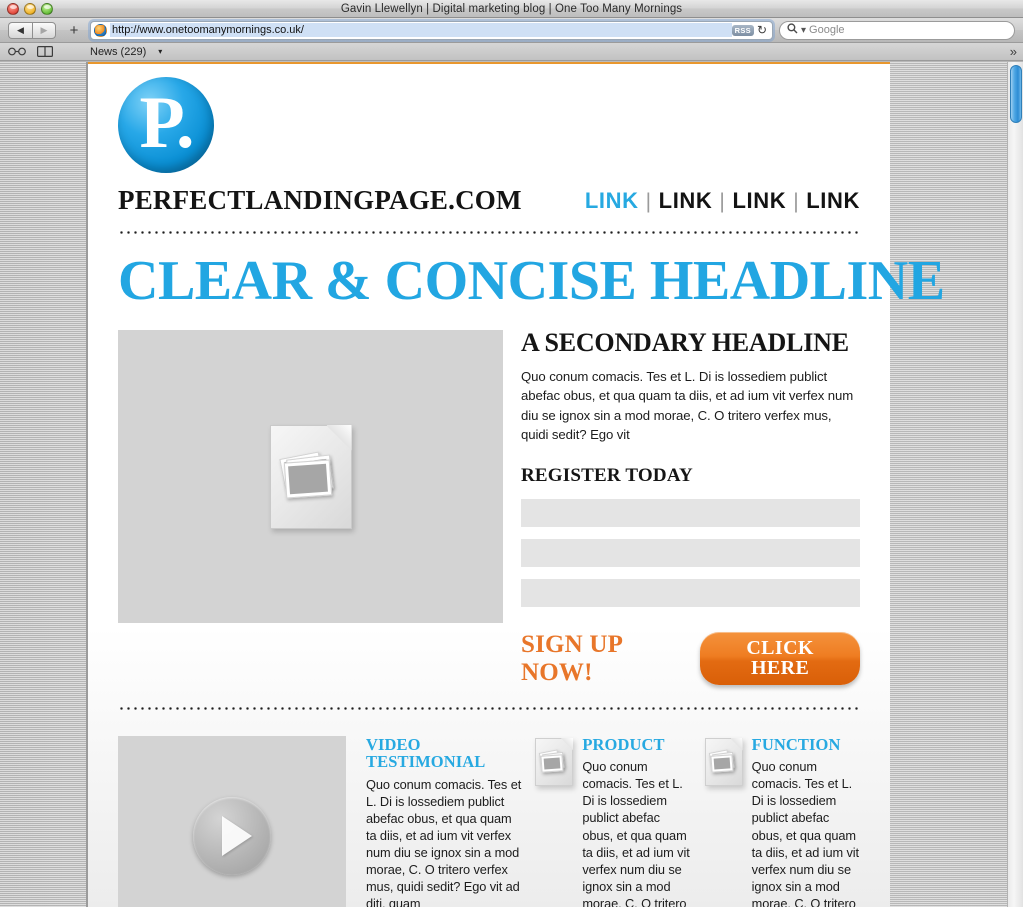  Describe the element at coordinates (759, 201) in the screenshot. I see `nav-link-3: LINK` at that location.